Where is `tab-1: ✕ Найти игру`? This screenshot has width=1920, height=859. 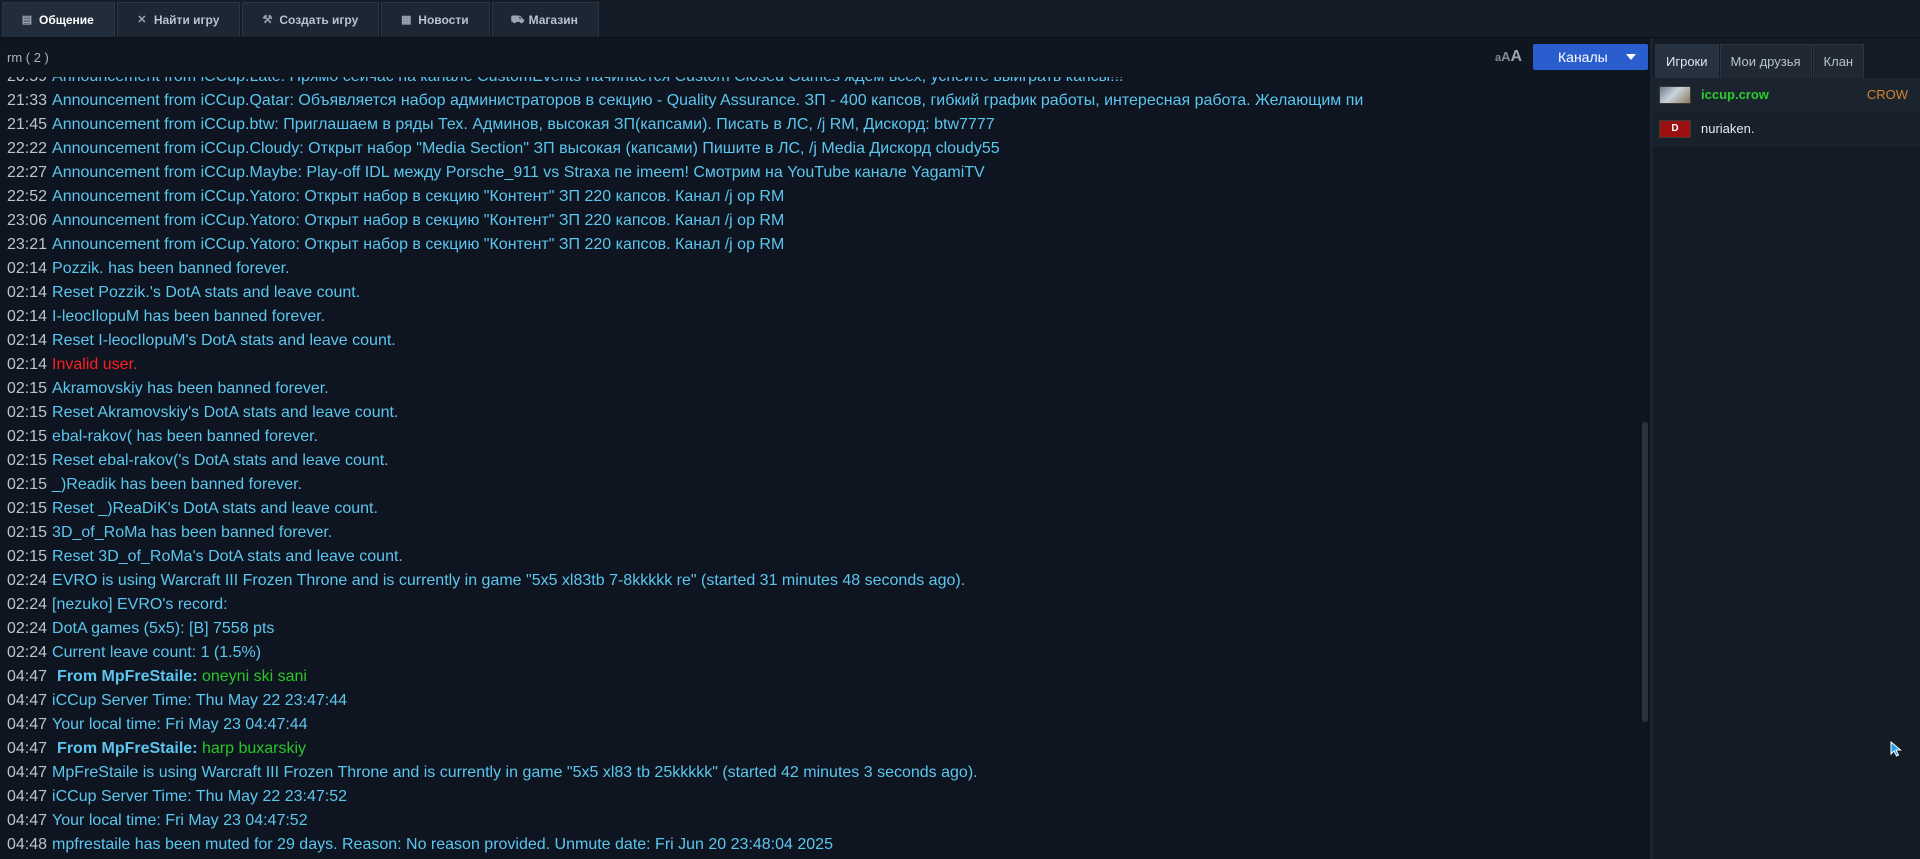
tab-1: ✕ Найти игру is located at coordinates (178, 19).